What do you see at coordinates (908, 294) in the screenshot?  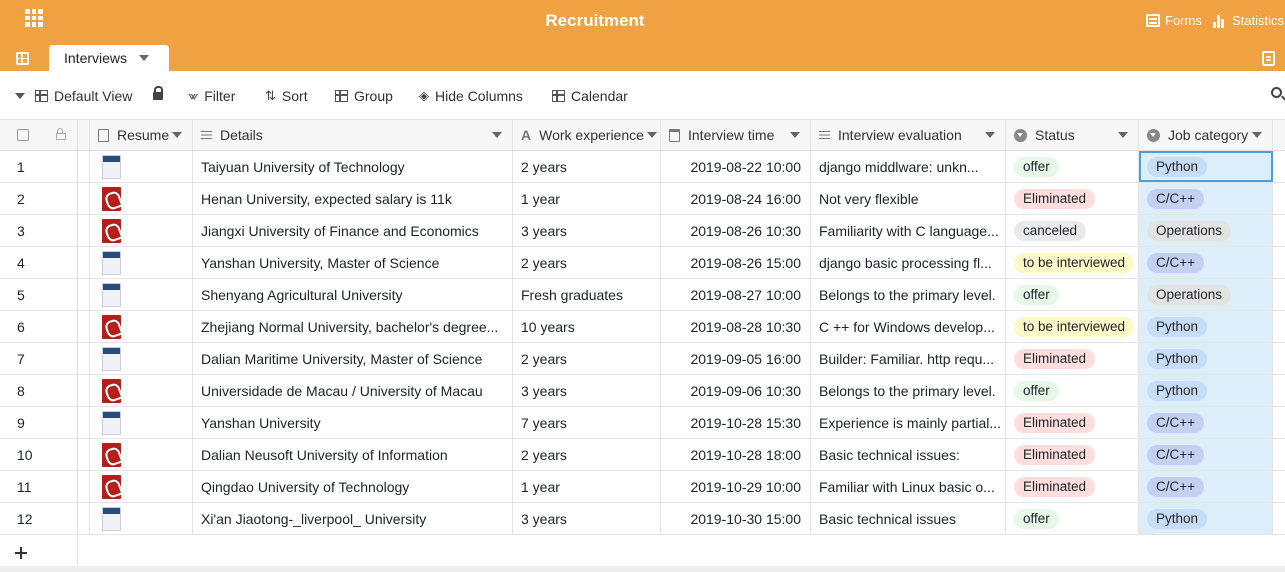 I see `interview-evaluation-cell: Belongs to the primary level.` at bounding box center [908, 294].